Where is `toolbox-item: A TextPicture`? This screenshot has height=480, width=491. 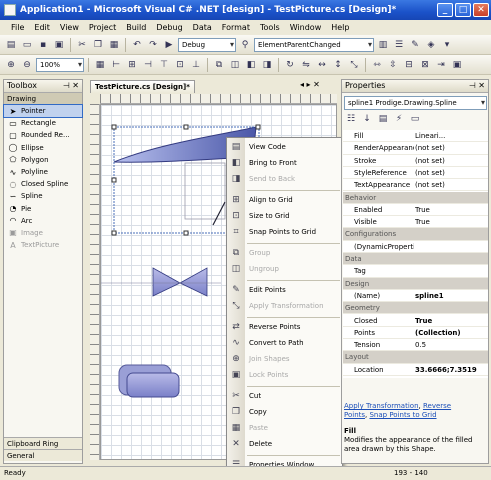
toolbox-item: A TextPicture is located at coordinates (43, 245).